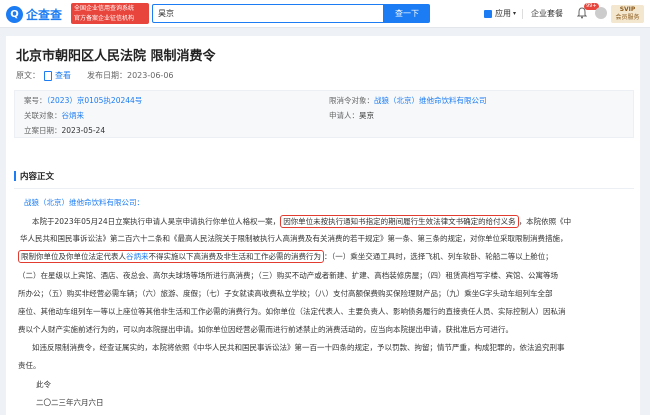  I want to click on source-link: 查看, so click(63, 75).